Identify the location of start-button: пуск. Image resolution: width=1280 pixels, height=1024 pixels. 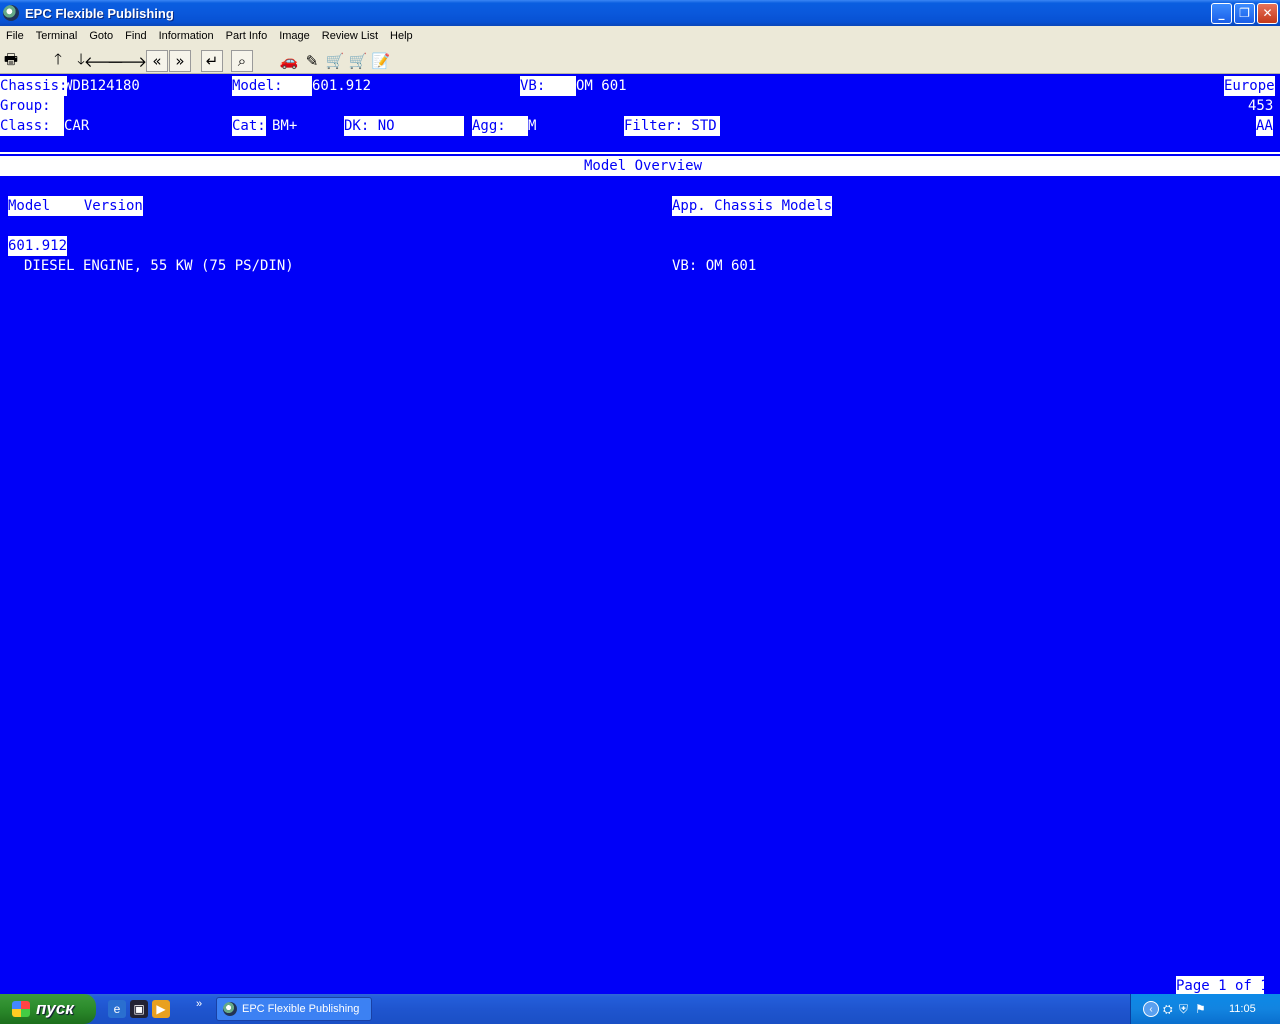
(48, 1009).